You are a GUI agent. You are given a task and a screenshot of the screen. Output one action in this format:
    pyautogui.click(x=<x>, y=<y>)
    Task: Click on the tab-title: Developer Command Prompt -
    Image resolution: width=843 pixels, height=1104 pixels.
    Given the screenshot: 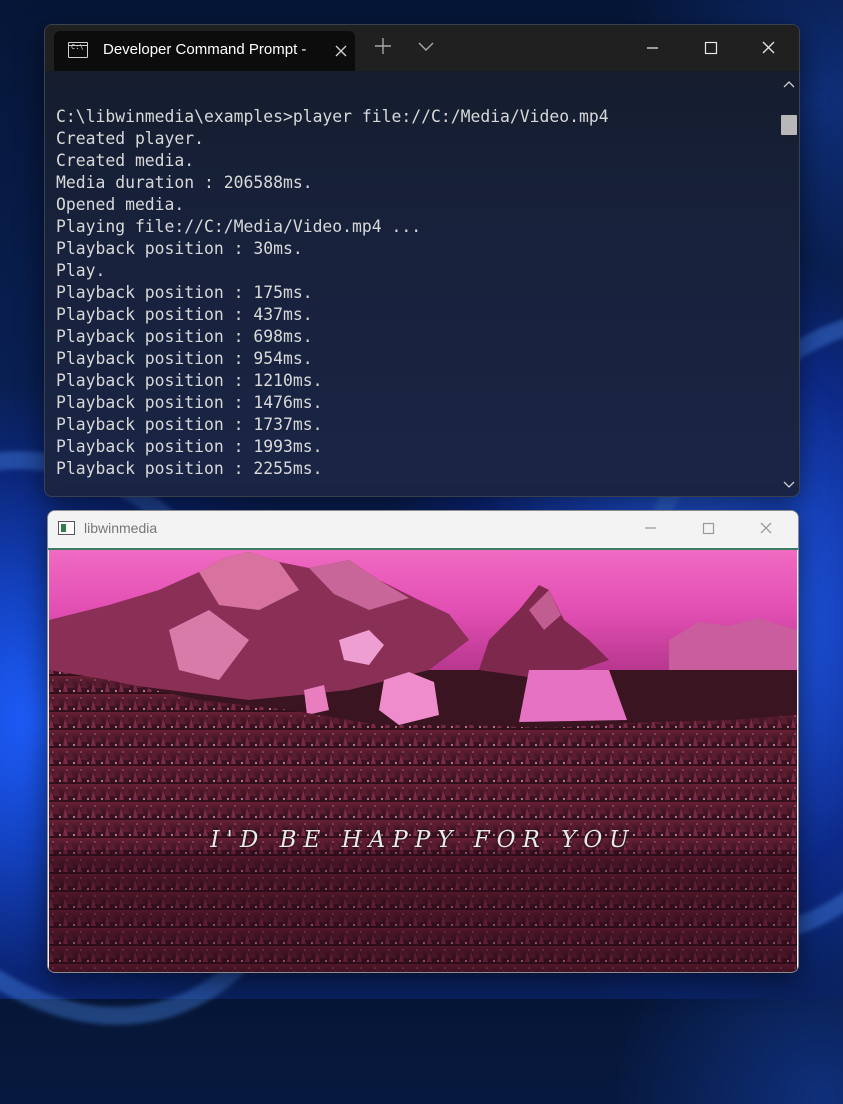 What is the action you would take?
    pyautogui.click(x=205, y=49)
    